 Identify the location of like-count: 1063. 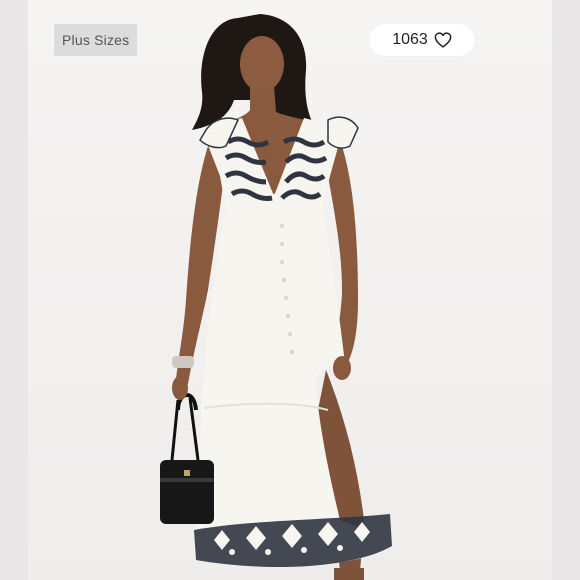
(410, 39).